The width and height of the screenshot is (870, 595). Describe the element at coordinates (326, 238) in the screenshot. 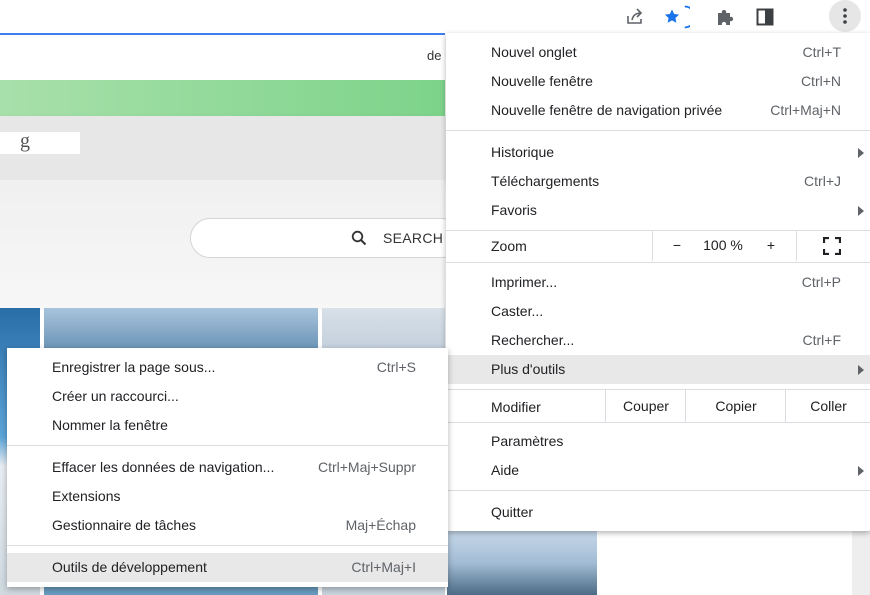

I see `page-search-box: SEARCH` at that location.